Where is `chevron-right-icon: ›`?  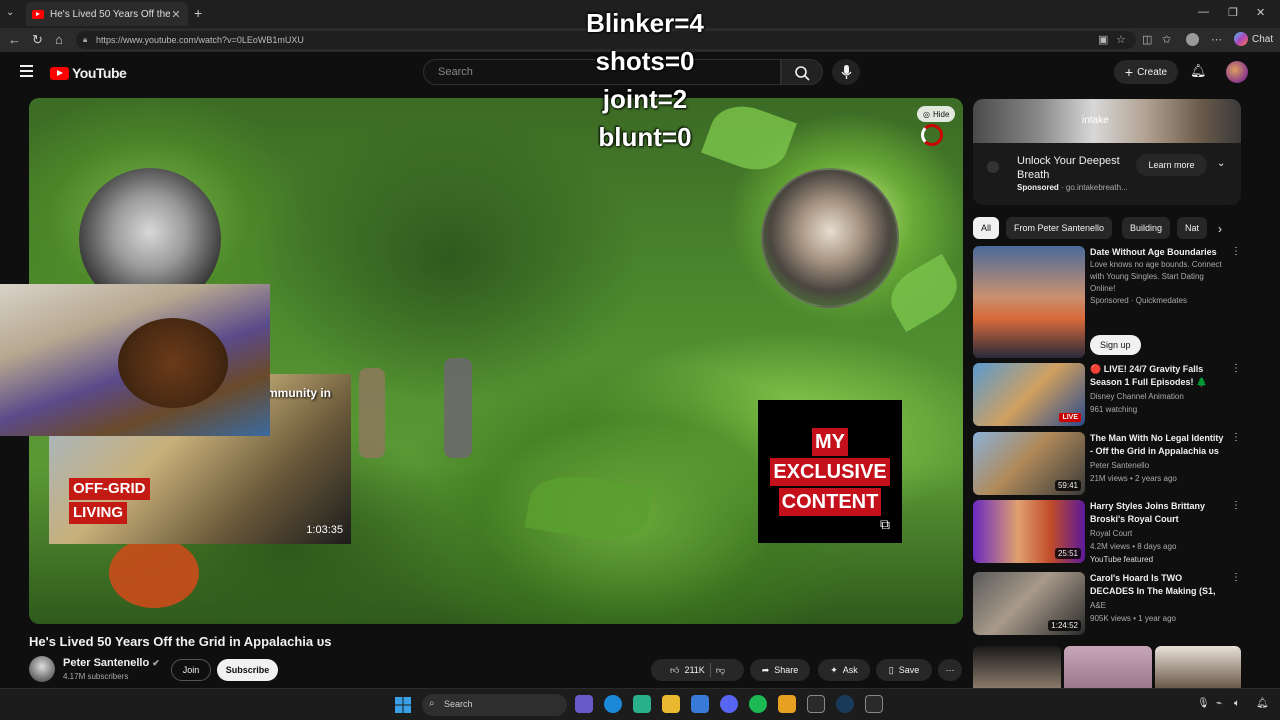
chevron-right-icon: › is located at coordinates (1220, 229).